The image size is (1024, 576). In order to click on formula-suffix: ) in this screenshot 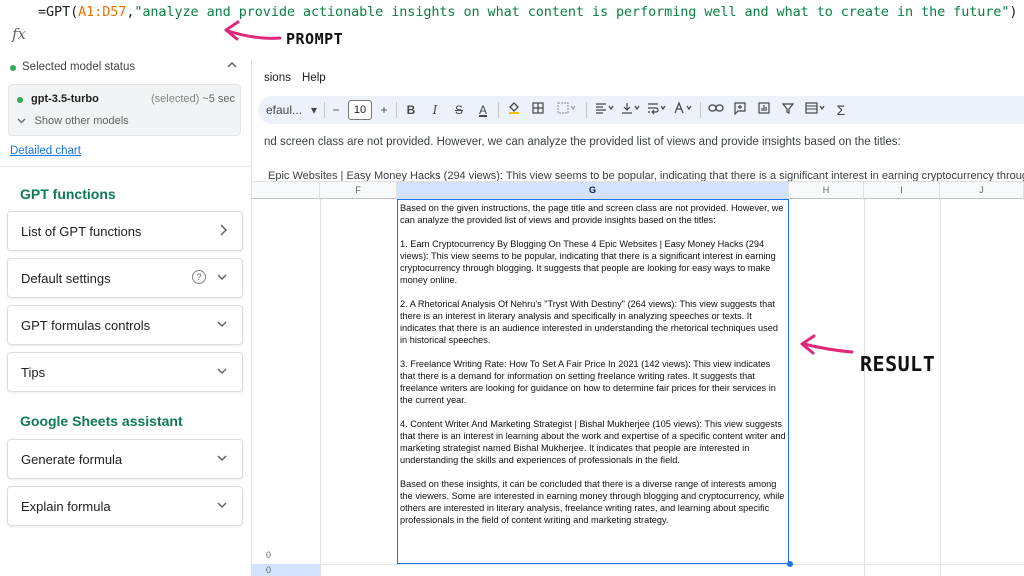, I will do `click(1013, 12)`.